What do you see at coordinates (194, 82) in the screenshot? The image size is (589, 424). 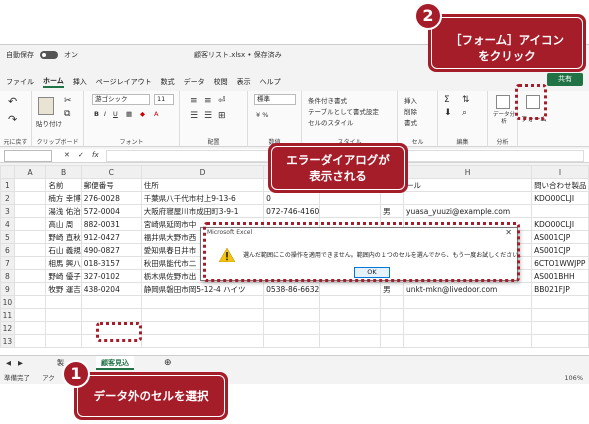 I see `tab-data: データ` at bounding box center [194, 82].